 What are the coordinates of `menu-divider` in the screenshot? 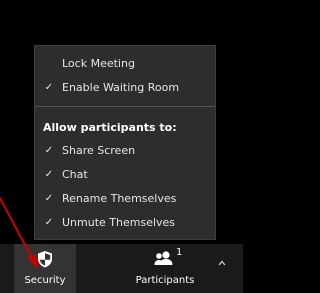 It's located at (125, 106).